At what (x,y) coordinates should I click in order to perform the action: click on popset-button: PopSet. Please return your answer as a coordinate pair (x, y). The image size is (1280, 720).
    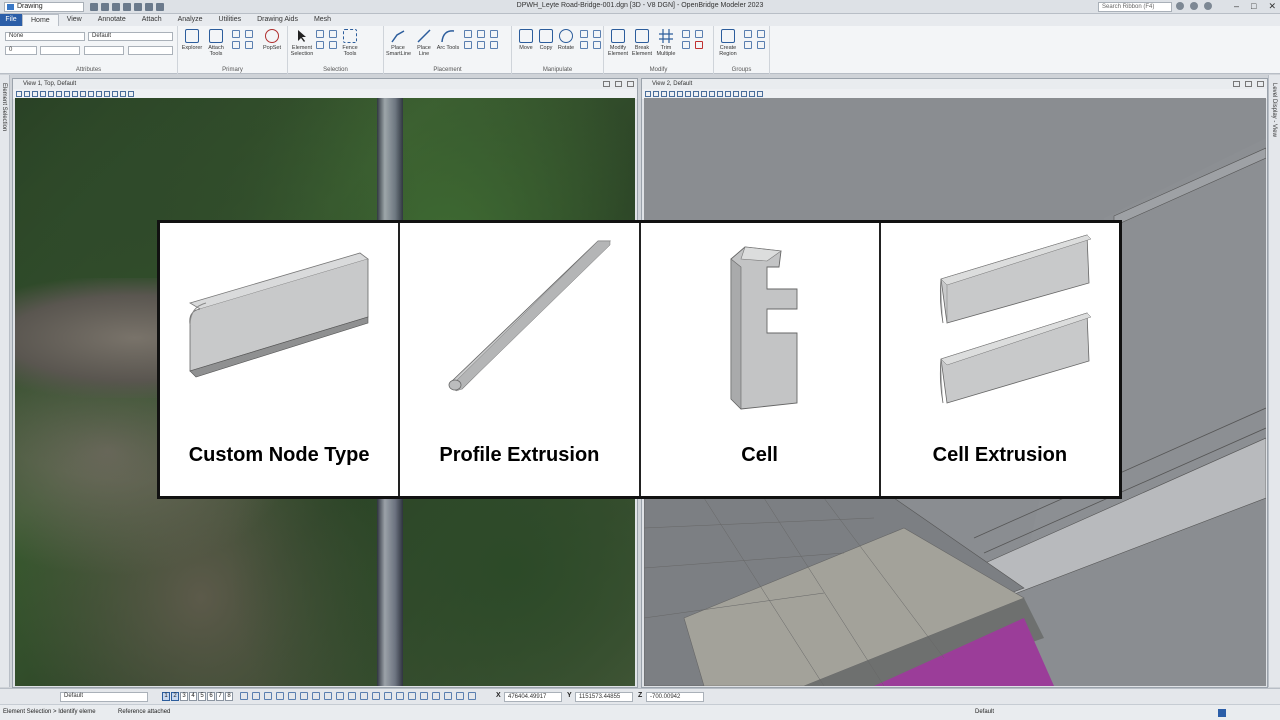
    Looking at the image, I should click on (272, 40).